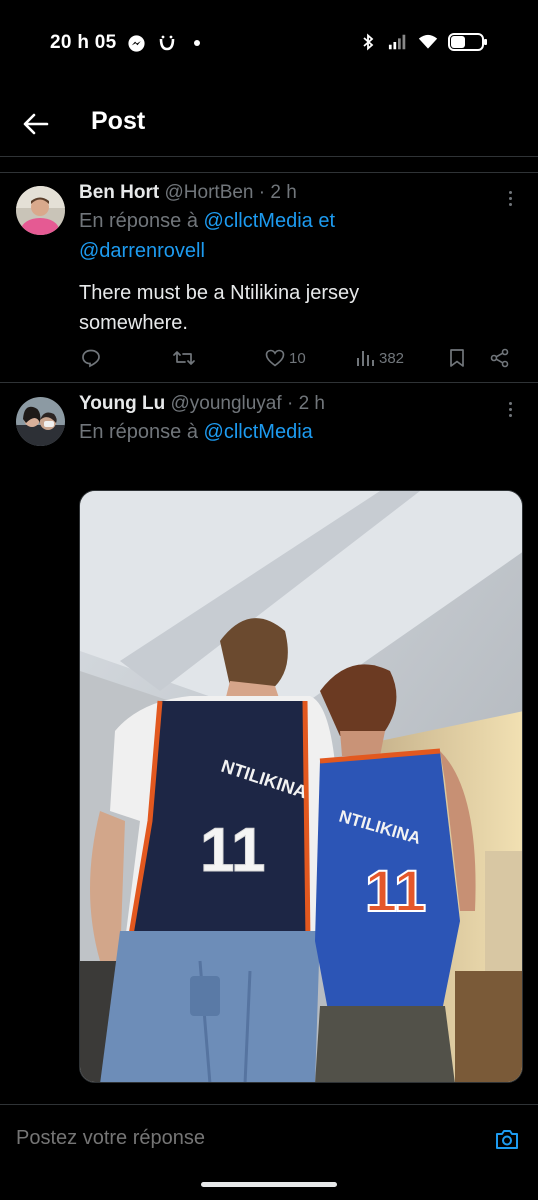 The height and width of the screenshot is (1200, 538). What do you see at coordinates (233, 850) in the screenshot?
I see `jersey-number-back: 11` at bounding box center [233, 850].